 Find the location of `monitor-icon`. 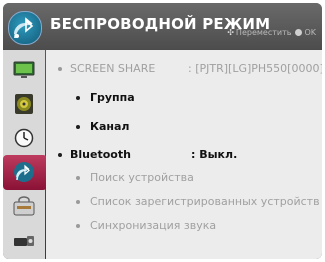

monitor-icon is located at coordinates (24, 69).